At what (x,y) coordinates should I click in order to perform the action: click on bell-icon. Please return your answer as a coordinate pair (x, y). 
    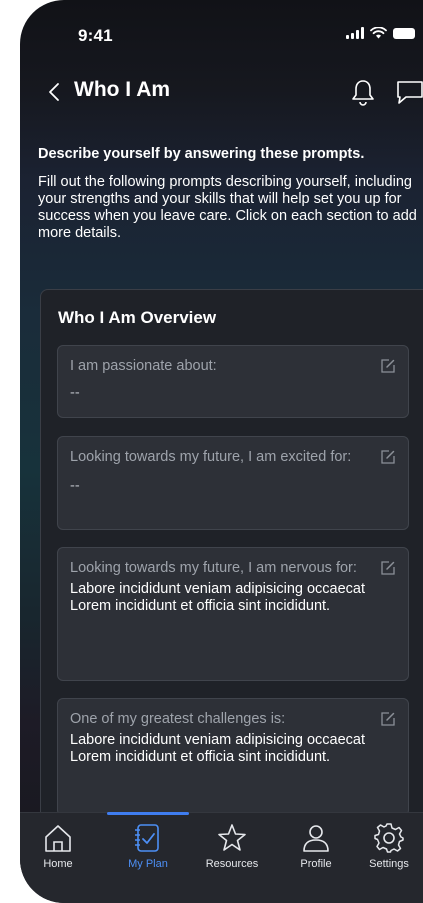
    Looking at the image, I should click on (363, 93).